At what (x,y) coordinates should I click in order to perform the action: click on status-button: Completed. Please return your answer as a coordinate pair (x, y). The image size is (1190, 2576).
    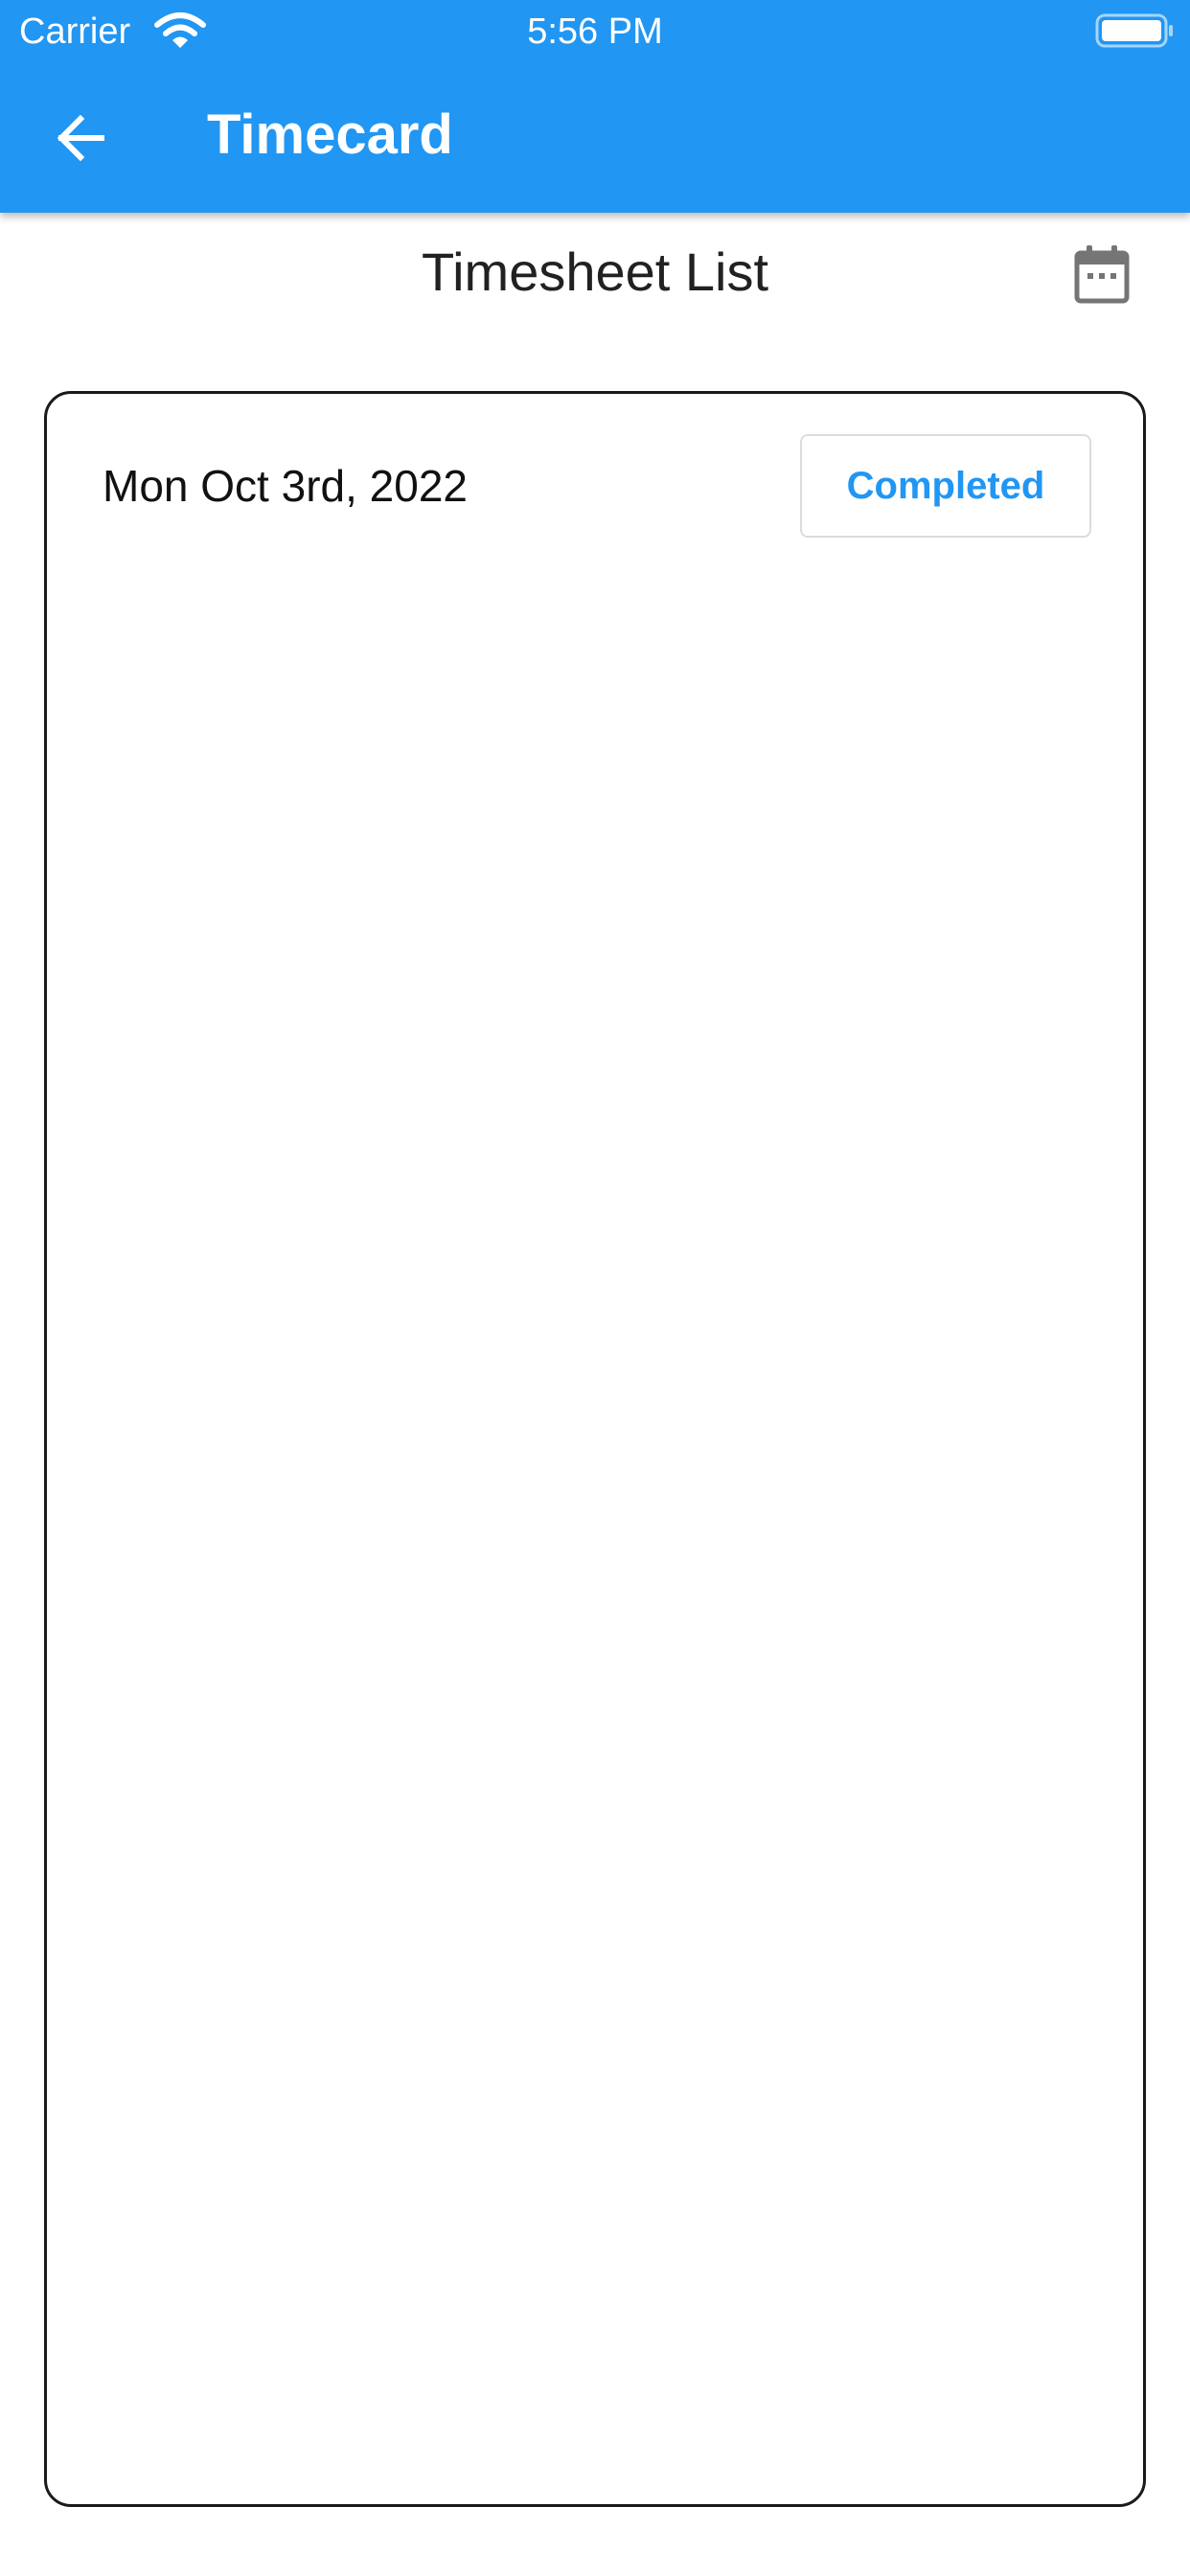
    Looking at the image, I should click on (946, 486).